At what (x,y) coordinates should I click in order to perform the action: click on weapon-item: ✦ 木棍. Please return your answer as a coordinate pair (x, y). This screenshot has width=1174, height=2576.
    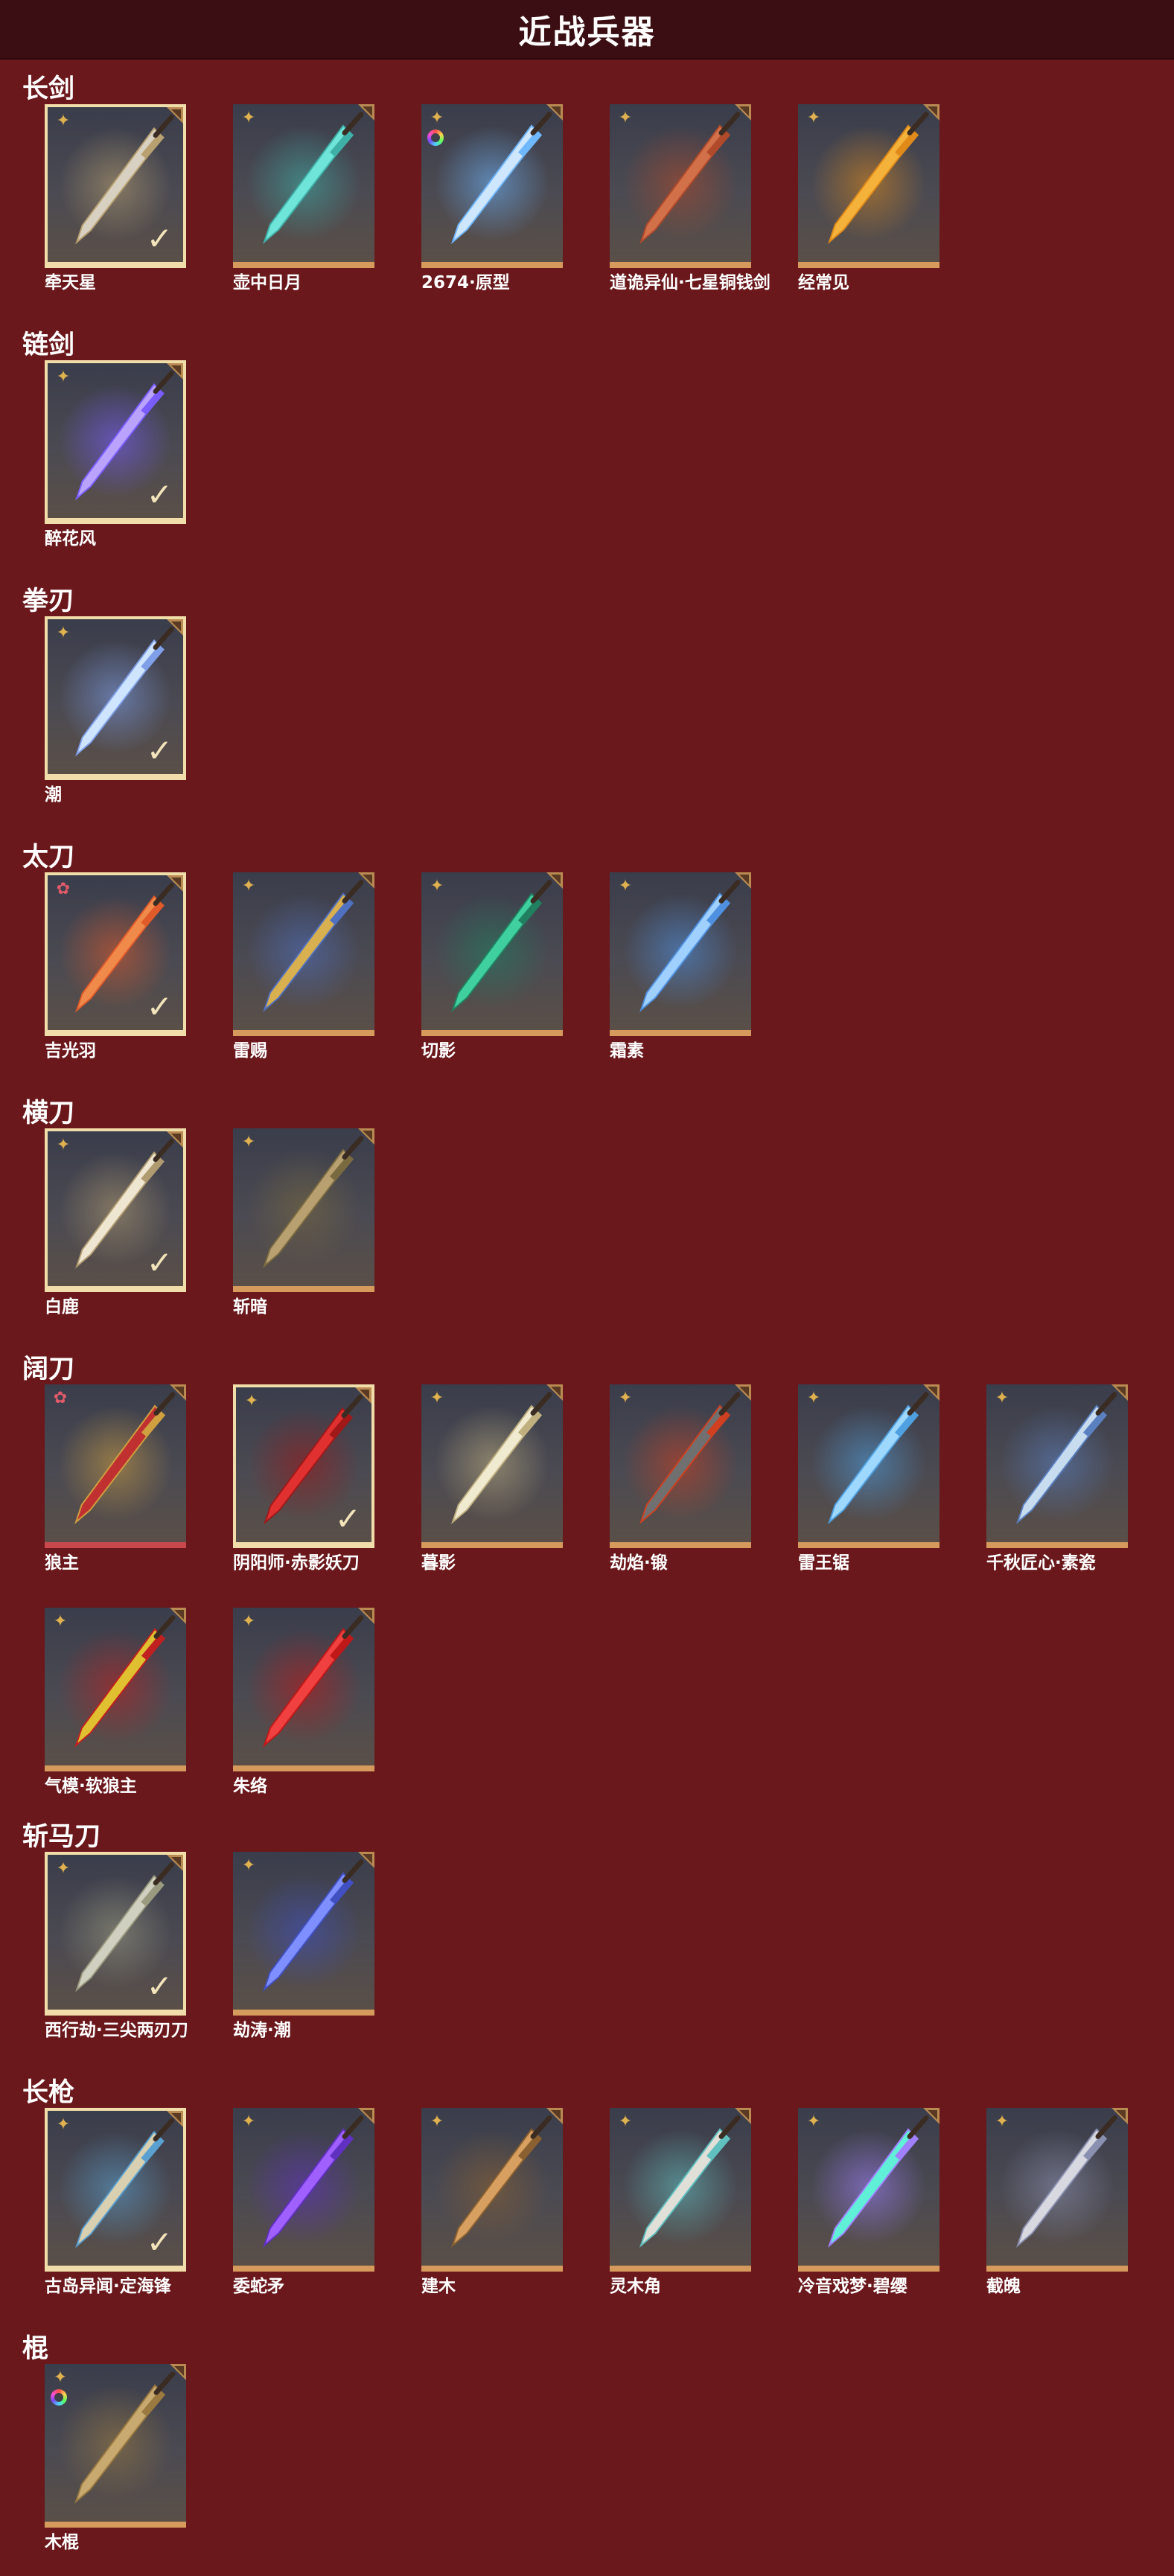
    Looking at the image, I should click on (116, 2459).